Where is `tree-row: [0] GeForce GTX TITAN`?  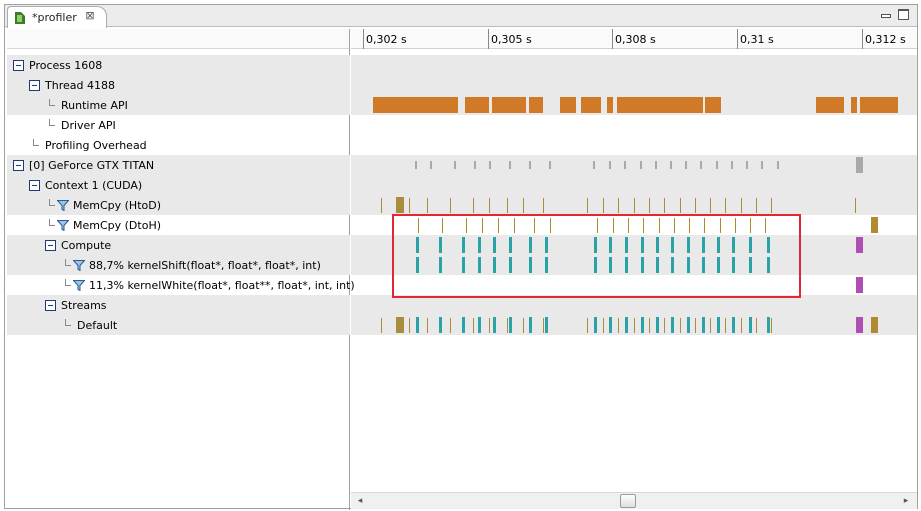
tree-row: [0] GeForce GTX TITAN is located at coordinates (178, 165).